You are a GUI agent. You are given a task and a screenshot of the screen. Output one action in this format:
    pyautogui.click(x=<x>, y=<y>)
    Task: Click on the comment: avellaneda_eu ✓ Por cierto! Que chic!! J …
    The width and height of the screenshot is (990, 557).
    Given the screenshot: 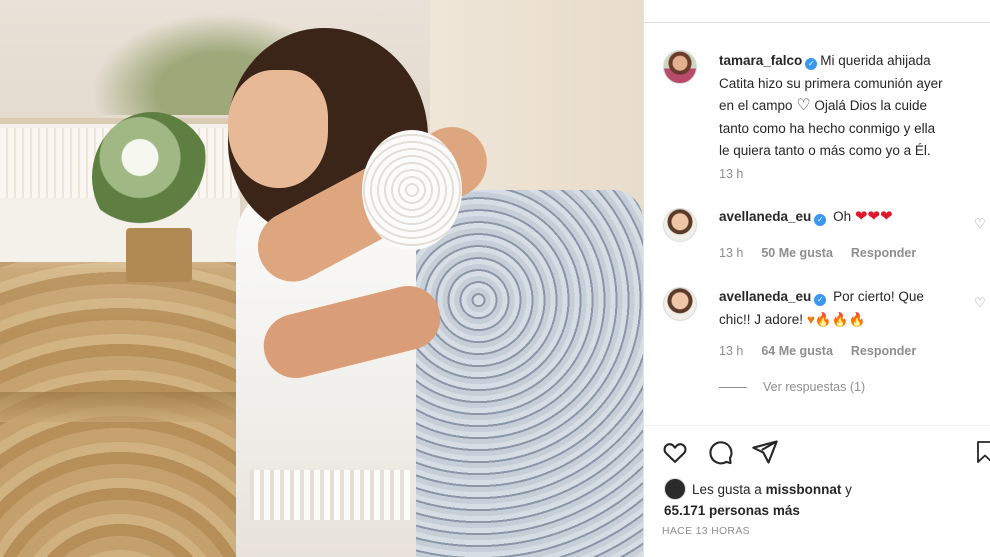 What is the action you would take?
    pyautogui.click(x=844, y=308)
    